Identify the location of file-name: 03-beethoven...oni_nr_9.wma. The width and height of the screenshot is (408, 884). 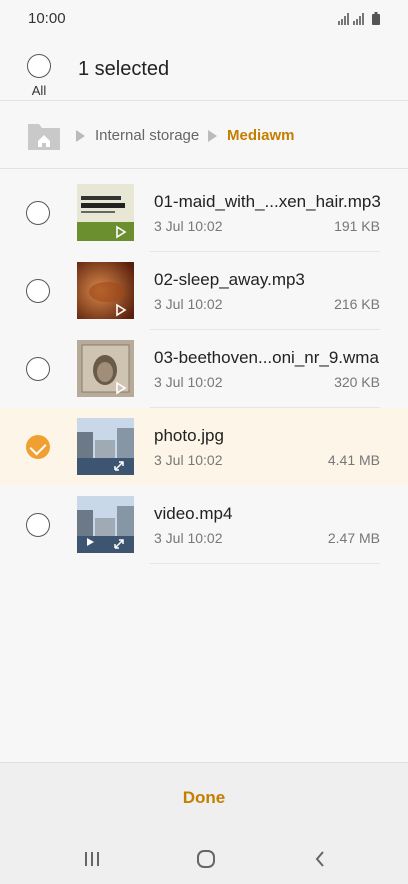
(266, 357).